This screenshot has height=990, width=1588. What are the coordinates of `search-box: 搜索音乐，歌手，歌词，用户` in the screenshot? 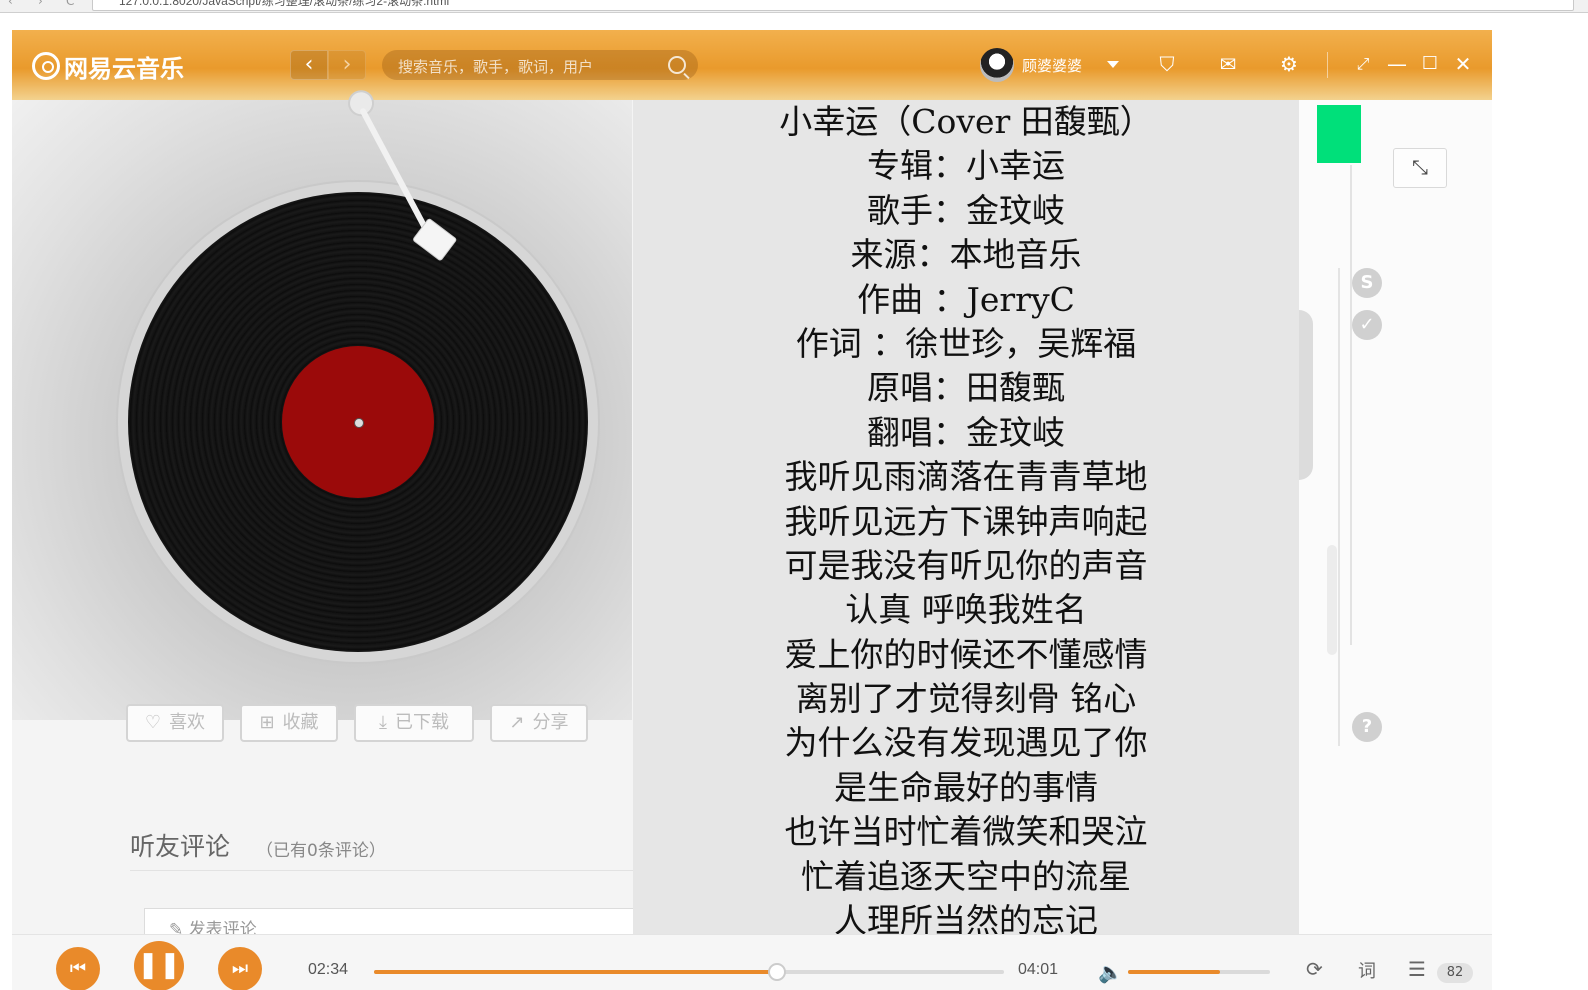 It's located at (540, 65).